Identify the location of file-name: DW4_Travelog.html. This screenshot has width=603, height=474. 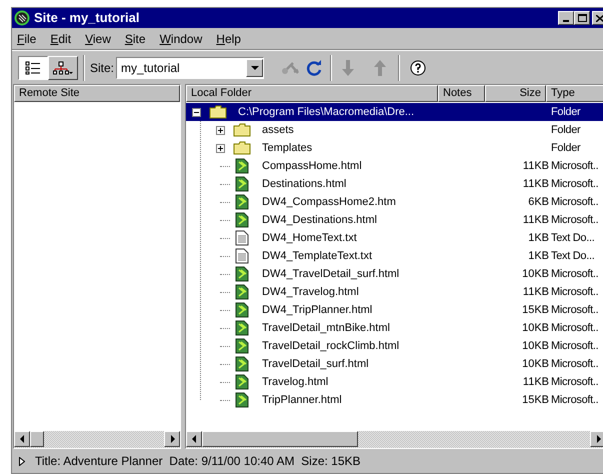
(310, 292).